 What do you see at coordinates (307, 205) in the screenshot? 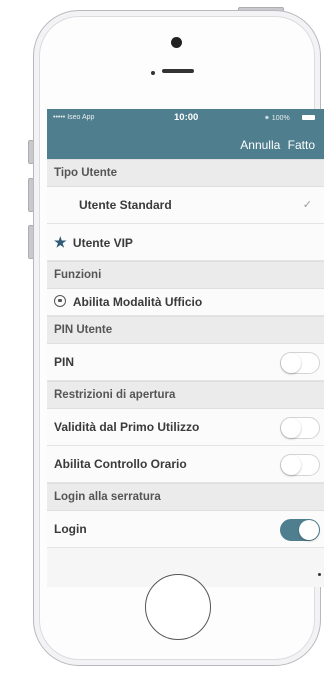
I see `checkmark-icon: ✓` at bounding box center [307, 205].